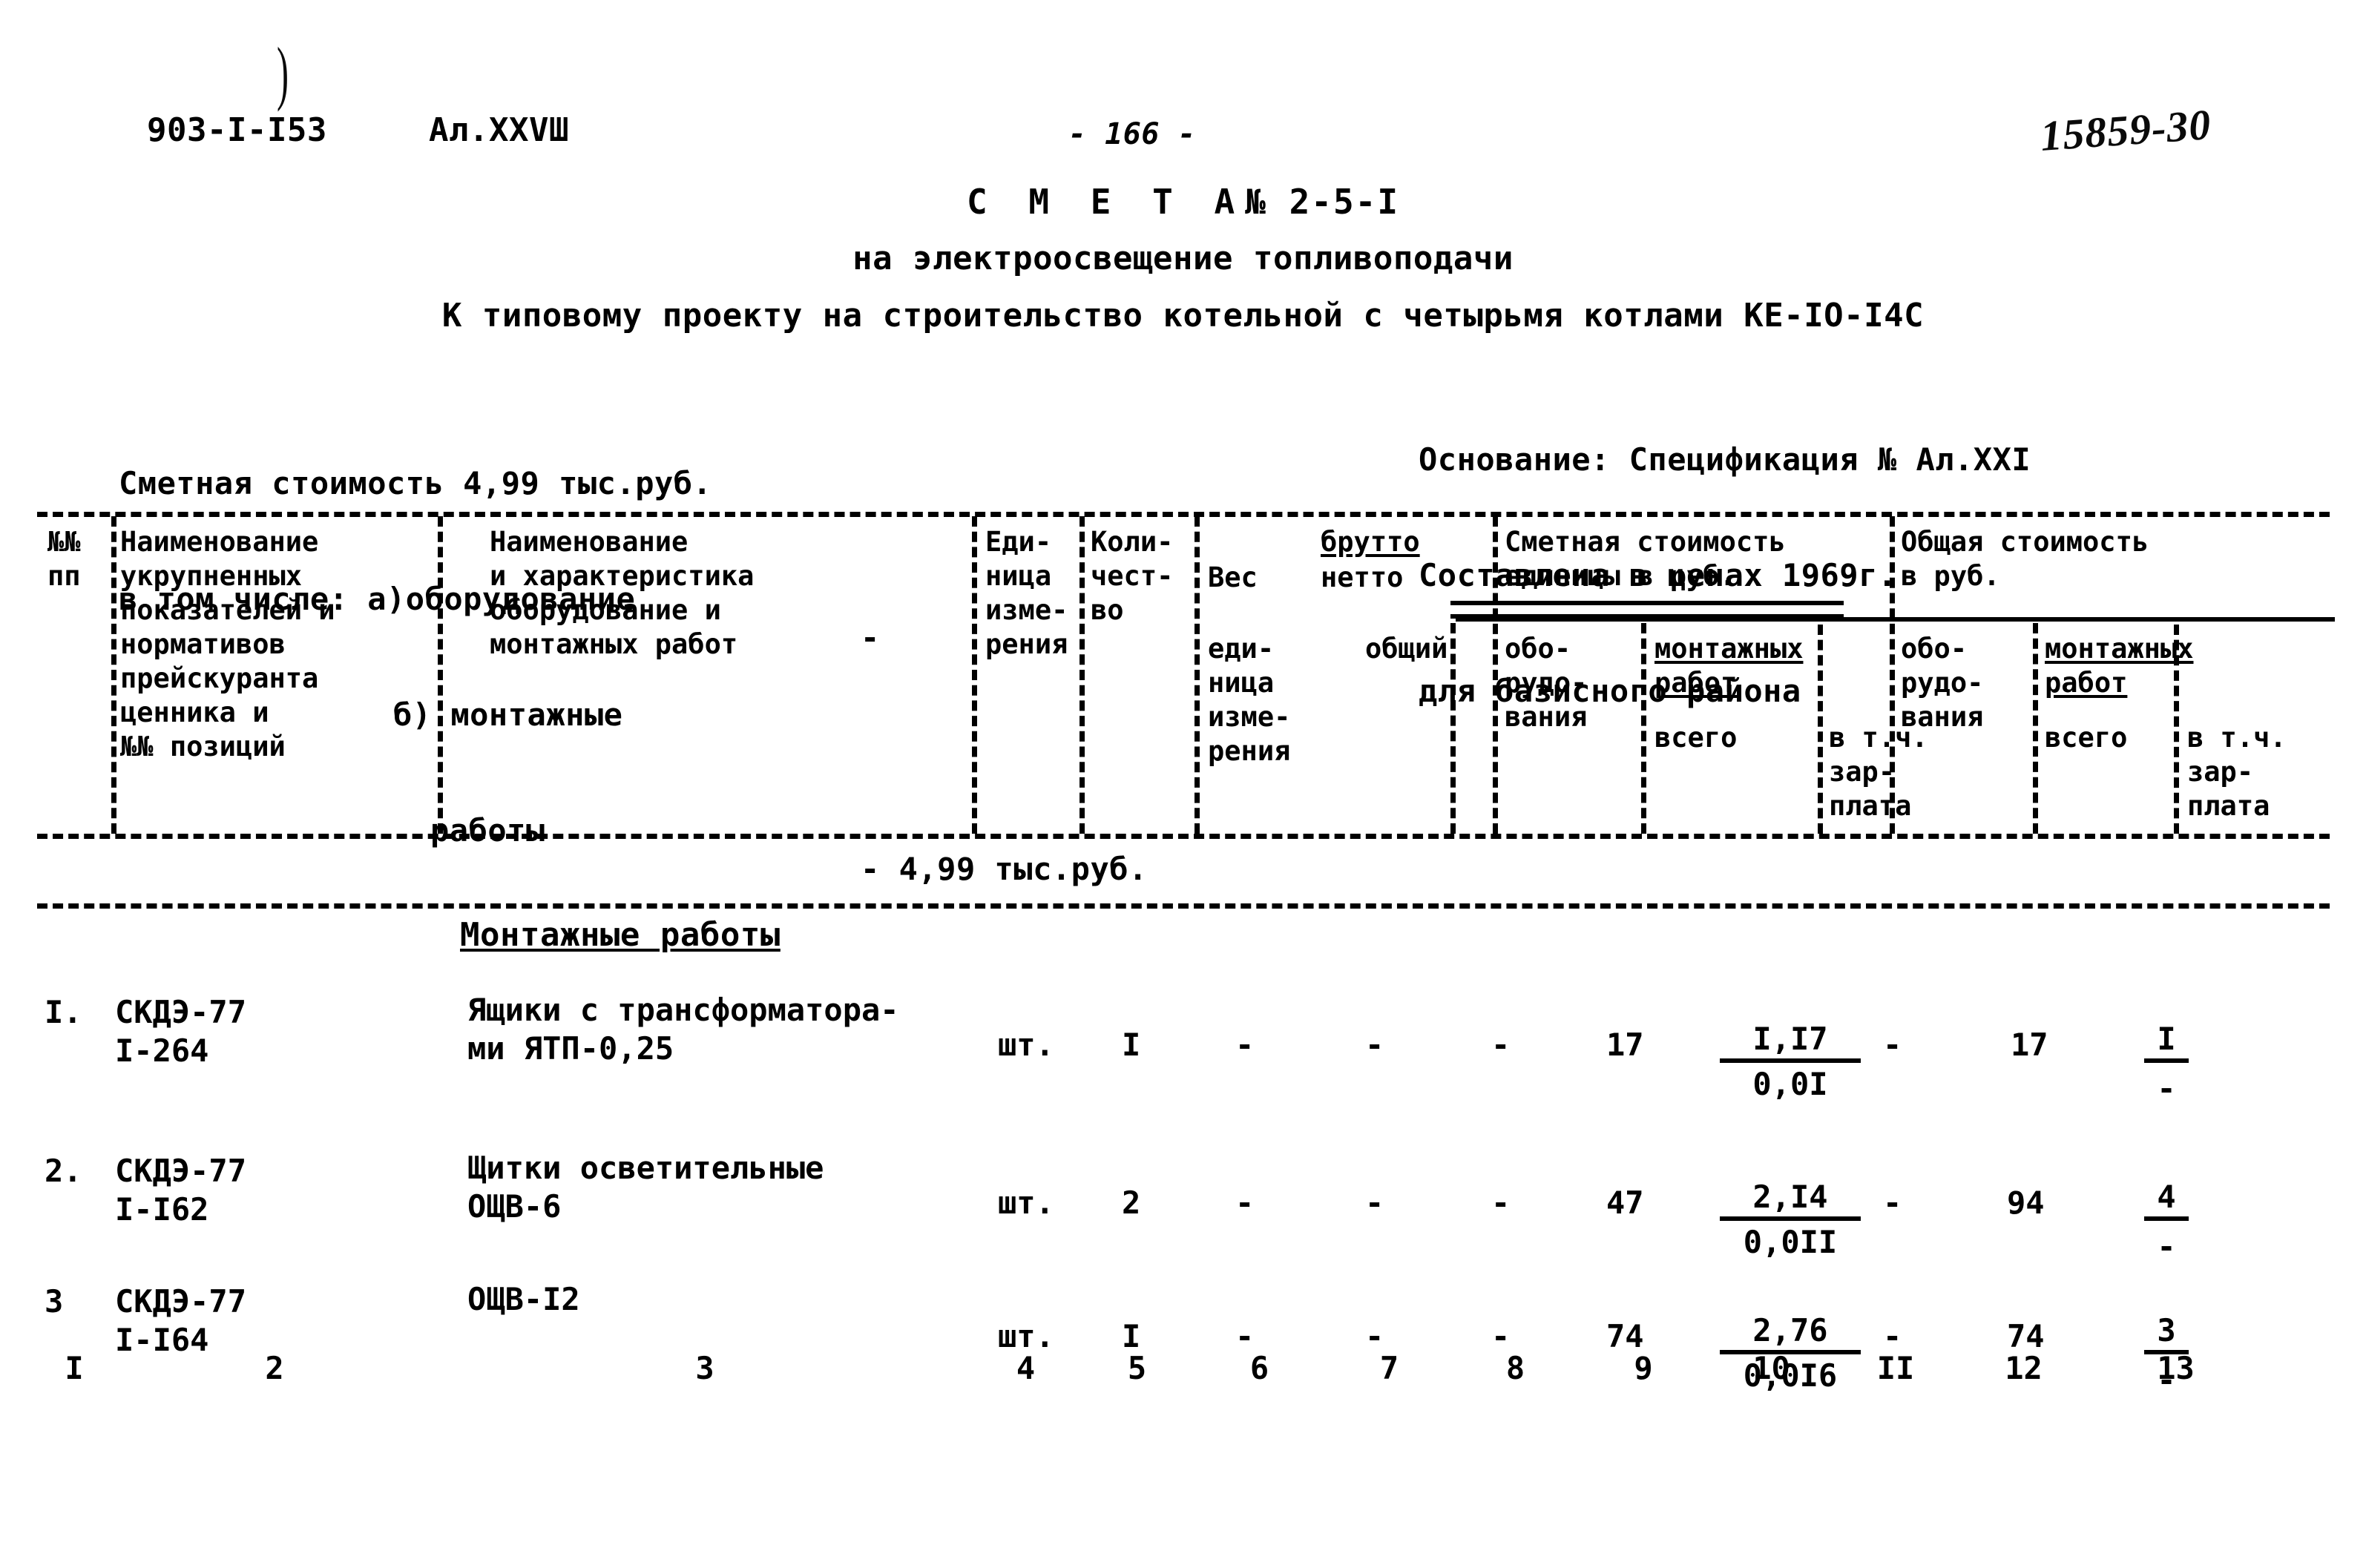  I want to click on header-col-9: всего, so click(1696, 738).